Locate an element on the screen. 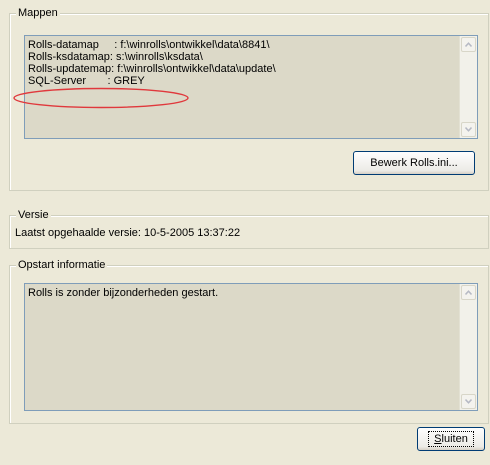 This screenshot has height=465, width=490. versie-legend: Versie is located at coordinates (33, 215).